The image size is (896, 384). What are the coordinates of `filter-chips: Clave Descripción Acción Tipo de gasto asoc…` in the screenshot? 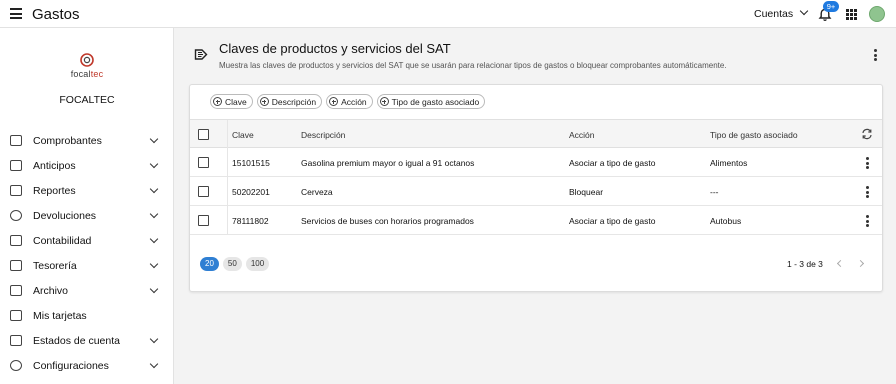 It's located at (348, 101).